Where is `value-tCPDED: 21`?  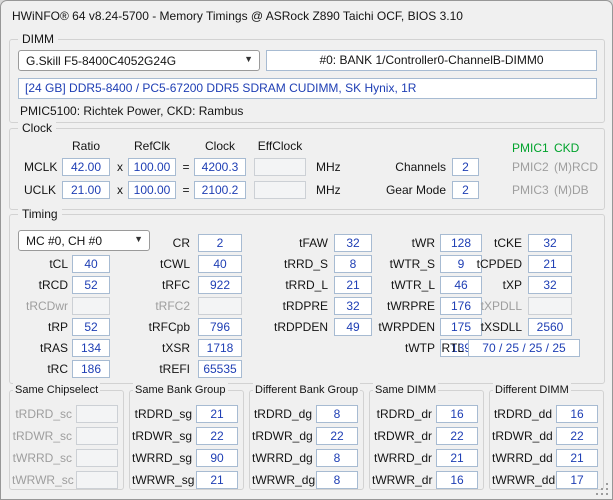 value-tCPDED: 21 is located at coordinates (550, 264).